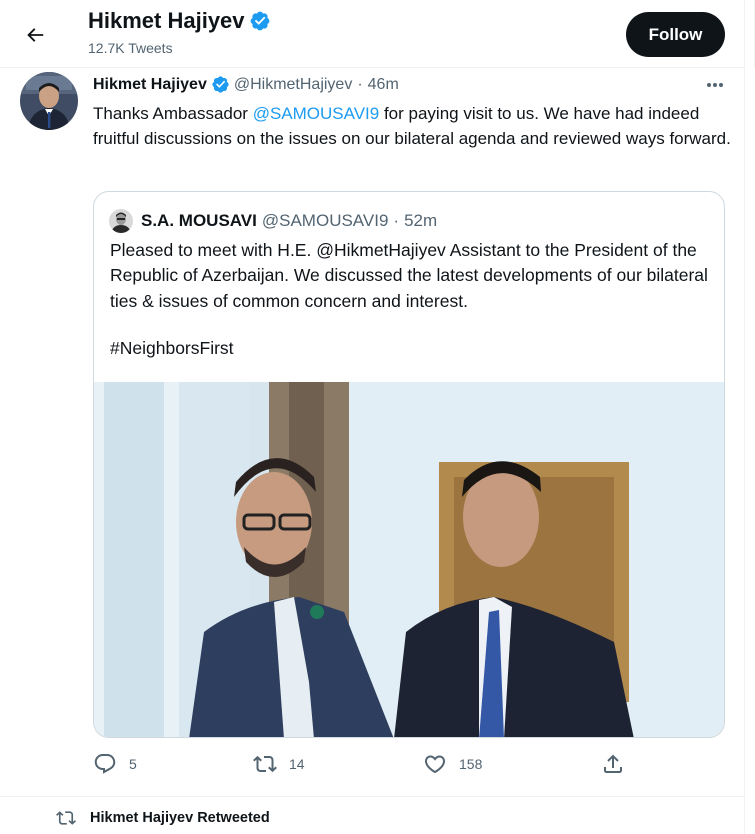 The width and height of the screenshot is (755, 834). What do you see at coordinates (675, 34) in the screenshot?
I see `follow-button: Follow` at bounding box center [675, 34].